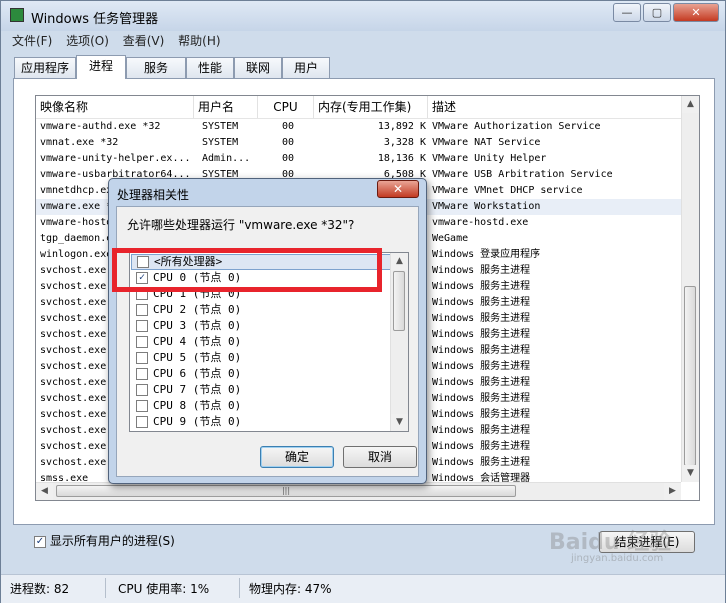  What do you see at coordinates (40, 541) in the screenshot?
I see `checkbox-checked-icon: ✓` at bounding box center [40, 541].